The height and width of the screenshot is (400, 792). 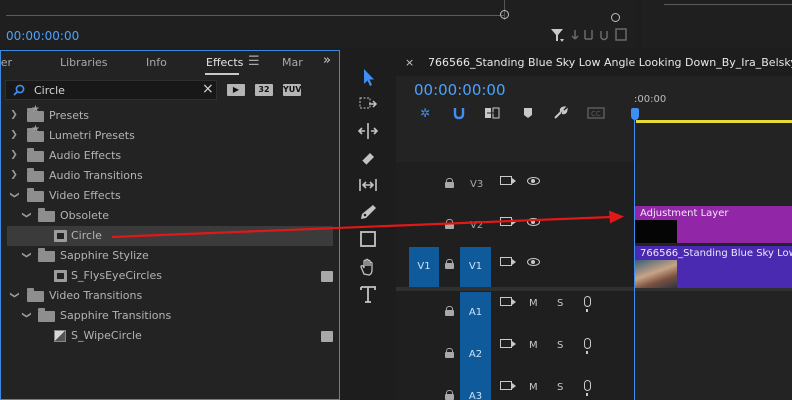 I want to click on selection-tool-icon, so click(x=368, y=77).